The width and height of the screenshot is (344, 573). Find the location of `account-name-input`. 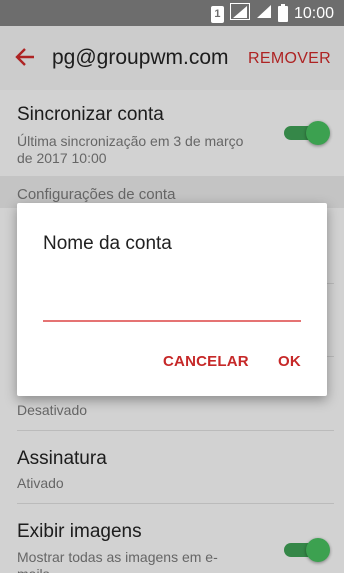

account-name-input is located at coordinates (172, 309).